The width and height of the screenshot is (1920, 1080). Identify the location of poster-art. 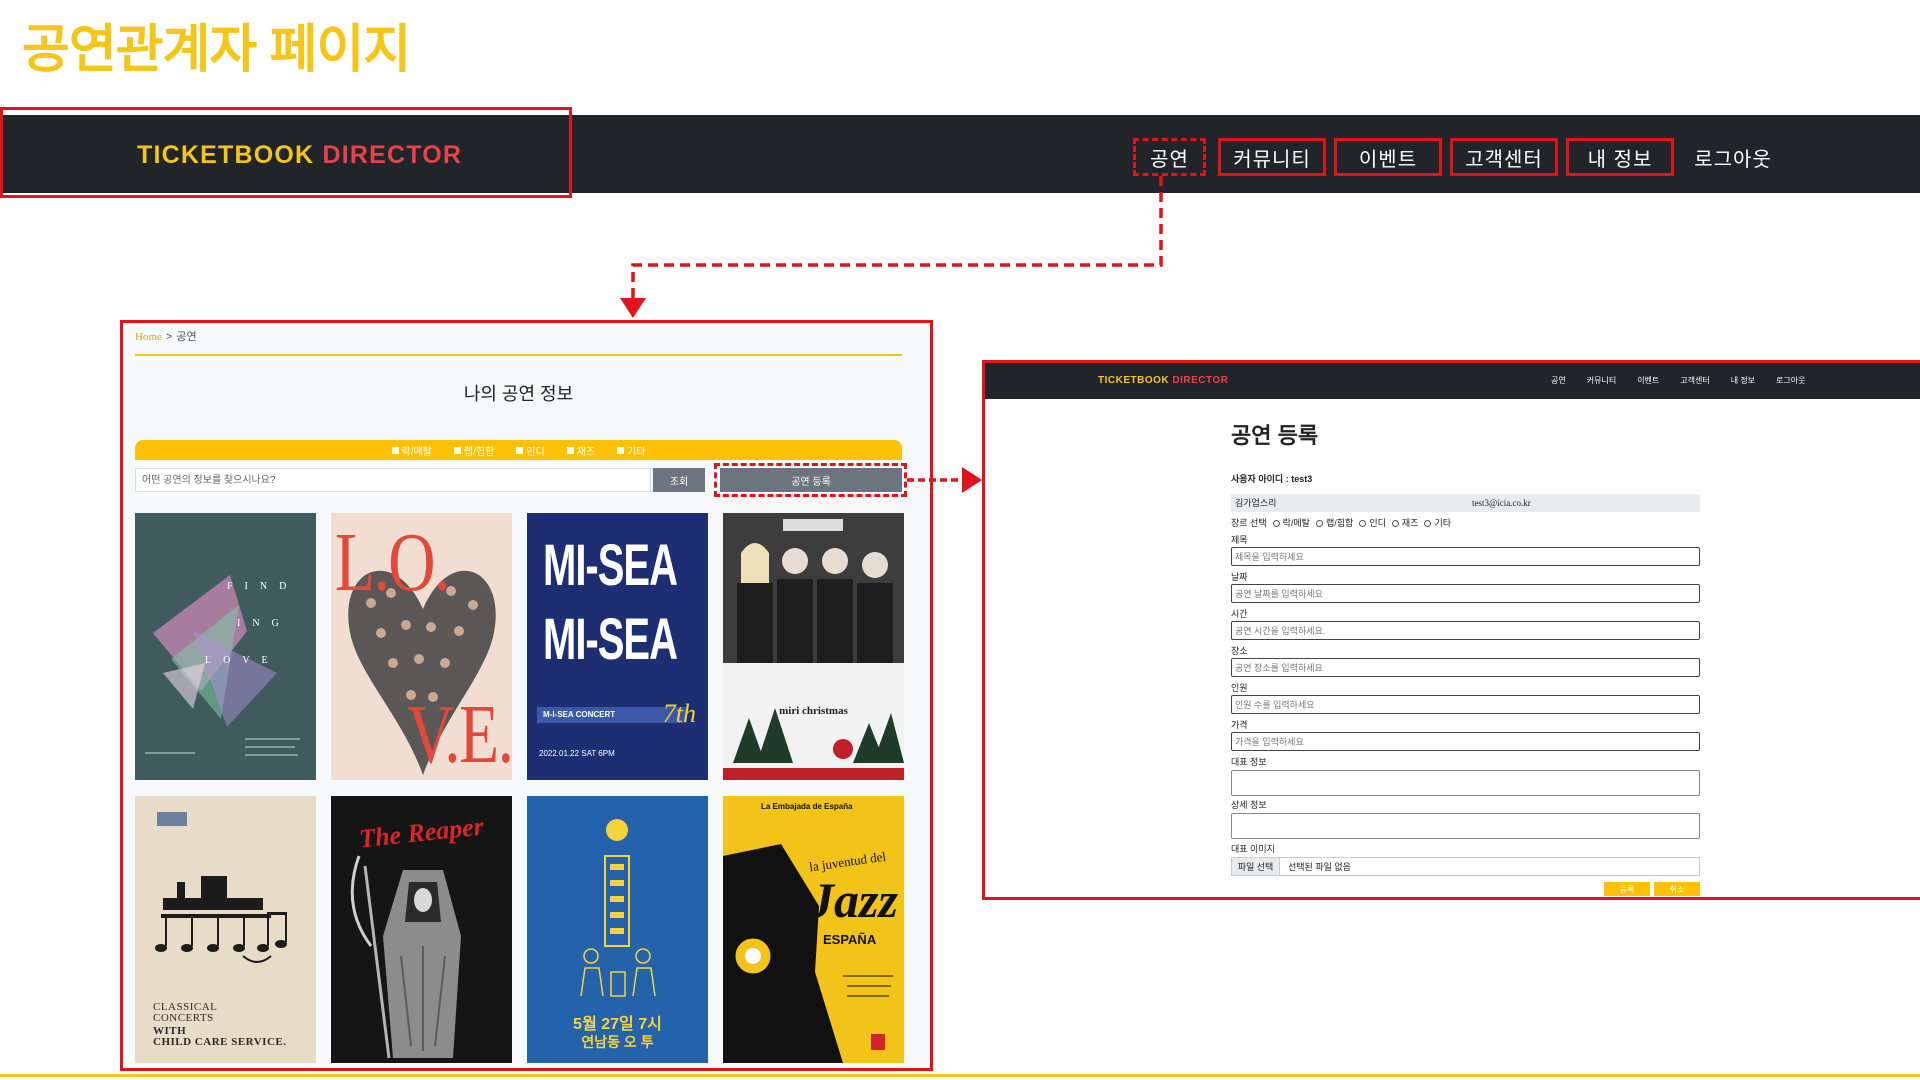
(222, 665).